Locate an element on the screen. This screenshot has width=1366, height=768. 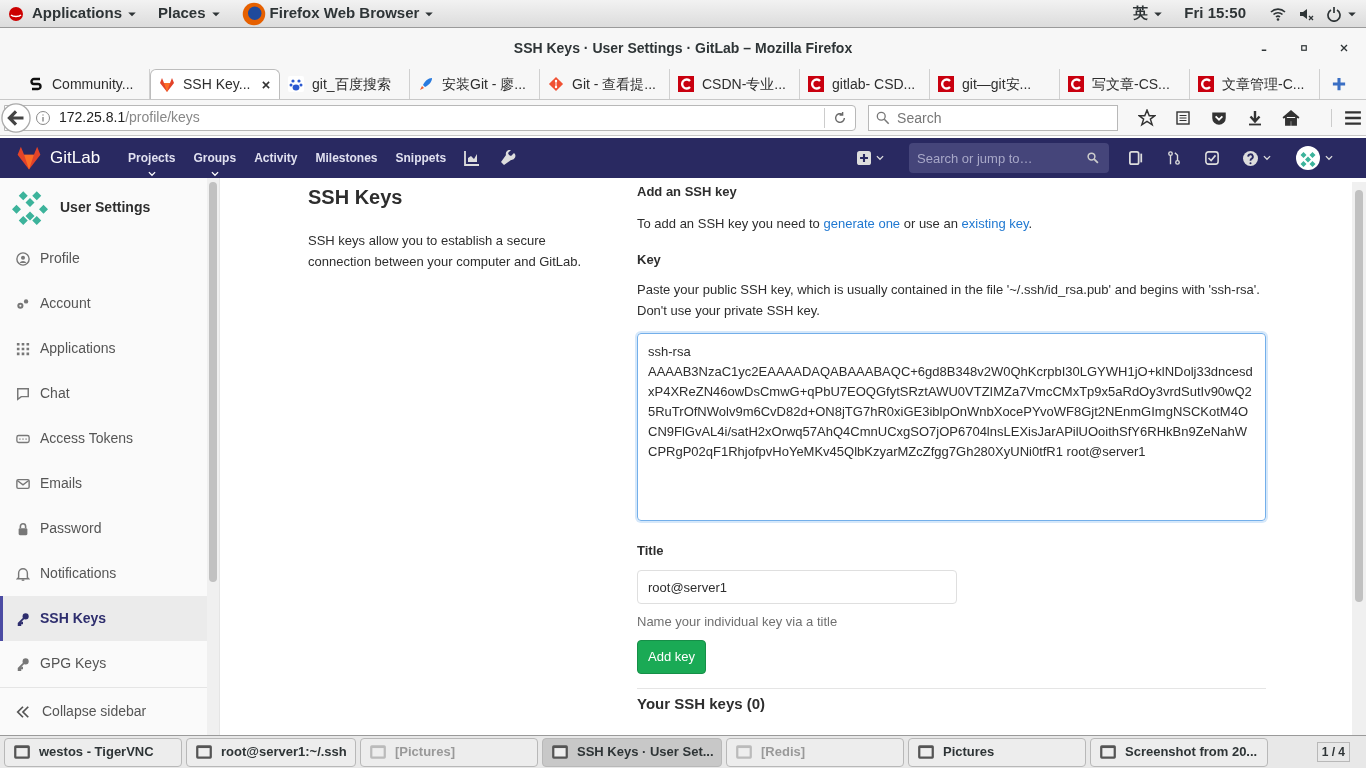
reading-list-icon is located at coordinates (1183, 117).